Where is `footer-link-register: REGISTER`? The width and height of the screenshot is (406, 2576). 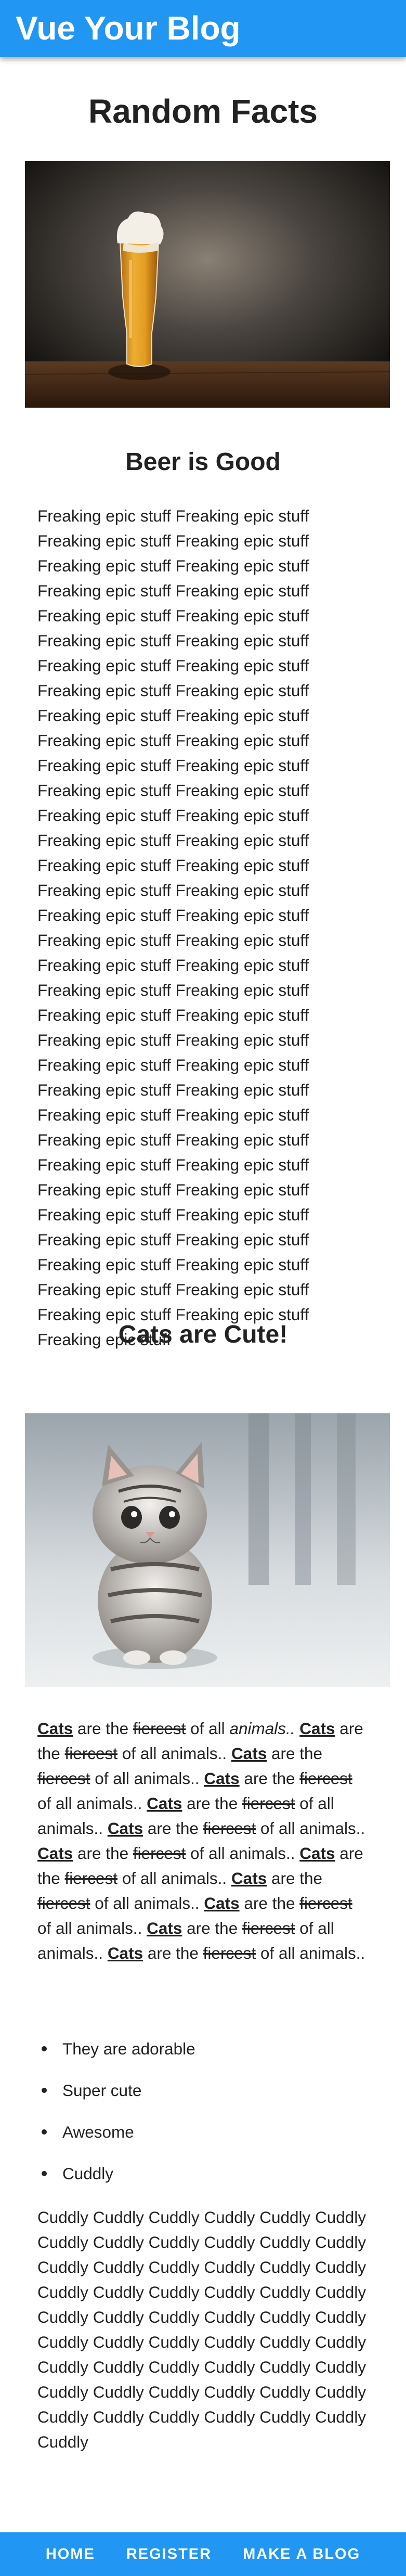 footer-link-register: REGISTER is located at coordinates (169, 2554).